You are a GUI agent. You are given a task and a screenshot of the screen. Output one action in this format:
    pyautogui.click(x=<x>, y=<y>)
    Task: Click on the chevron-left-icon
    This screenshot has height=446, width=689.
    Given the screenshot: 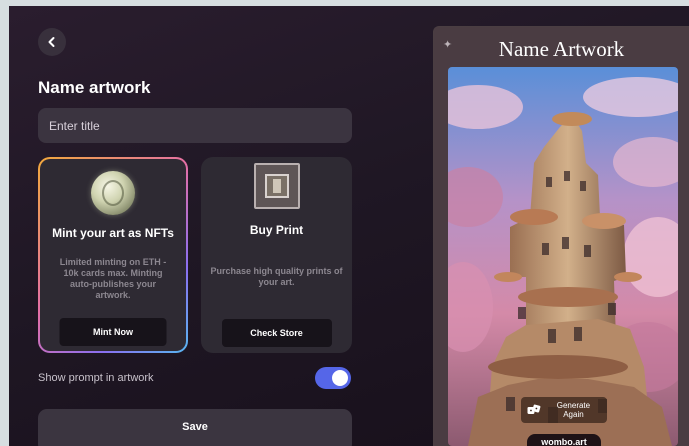 What is the action you would take?
    pyautogui.click(x=51, y=42)
    